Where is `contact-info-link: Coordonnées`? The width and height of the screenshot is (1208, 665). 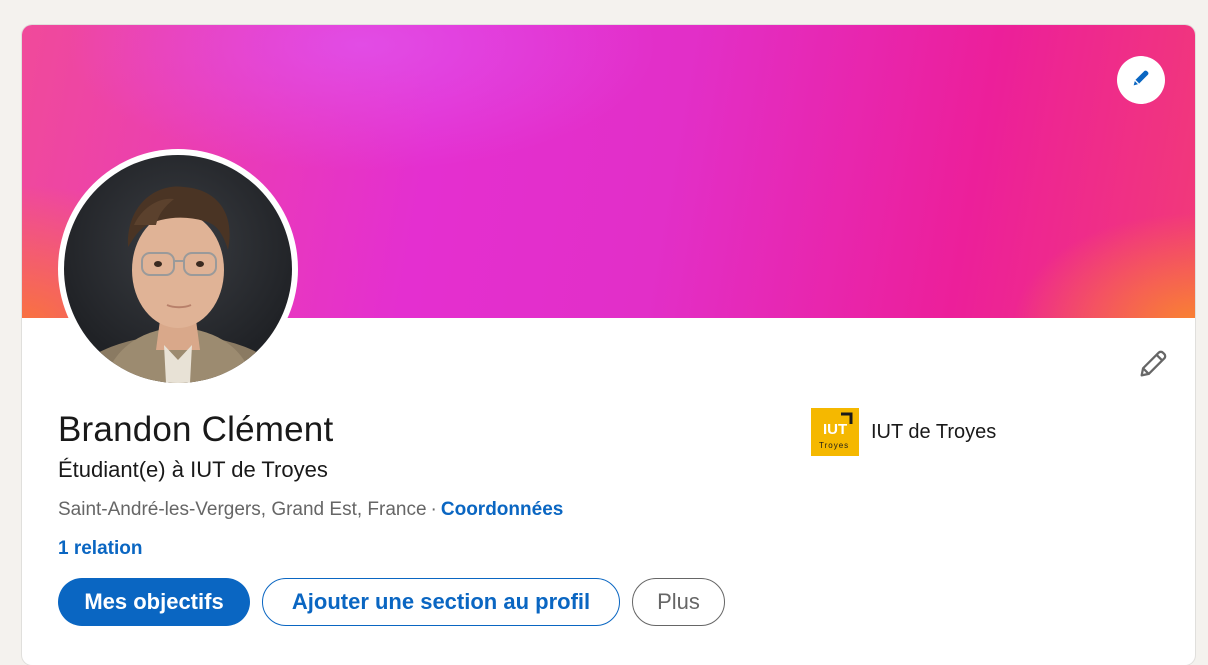
contact-info-link: Coordonnées is located at coordinates (502, 509).